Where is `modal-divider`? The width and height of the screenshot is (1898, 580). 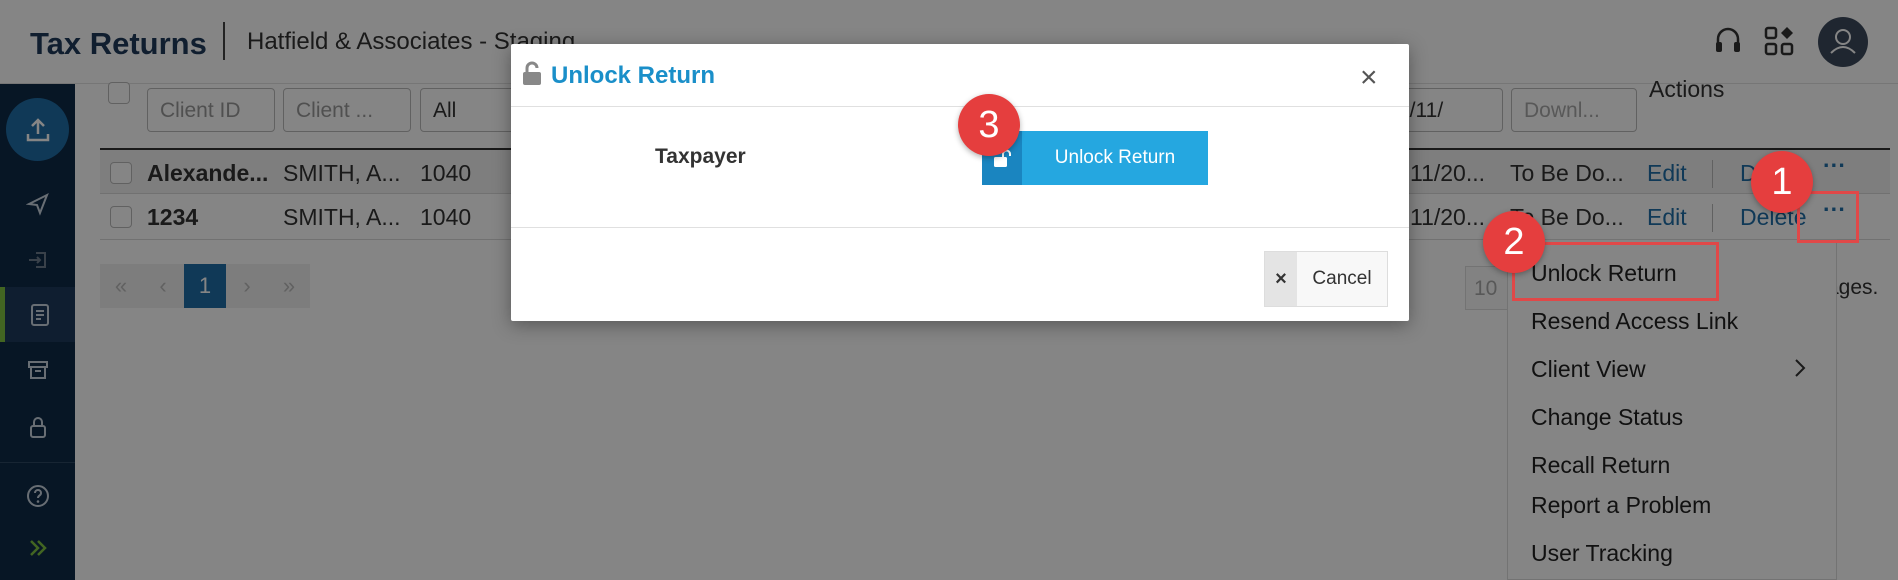
modal-divider is located at coordinates (960, 227).